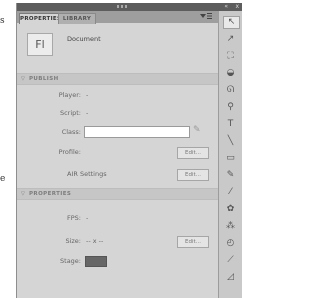  What do you see at coordinates (237, 7) in the screenshot?
I see `close-icon: x` at bounding box center [237, 7].